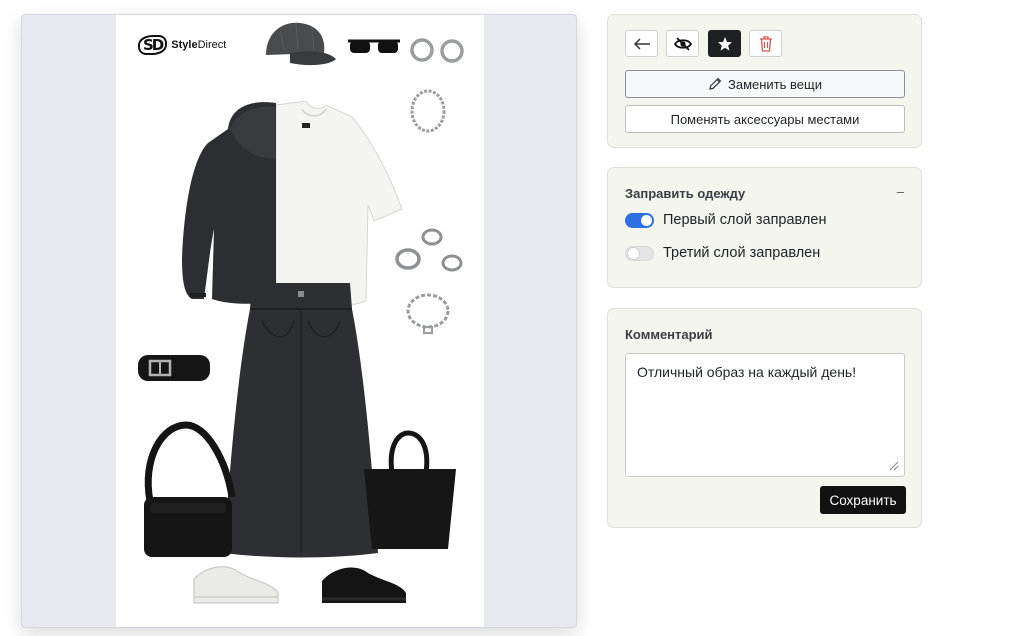  Describe the element at coordinates (300, 45) in the screenshot. I see `cap-icon` at that location.